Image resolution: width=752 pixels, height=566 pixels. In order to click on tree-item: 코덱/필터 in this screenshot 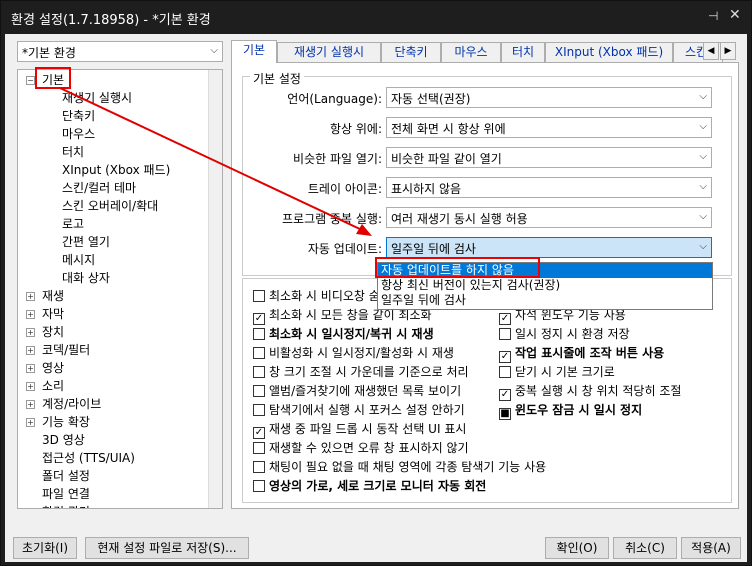, I will do `click(66, 350)`.